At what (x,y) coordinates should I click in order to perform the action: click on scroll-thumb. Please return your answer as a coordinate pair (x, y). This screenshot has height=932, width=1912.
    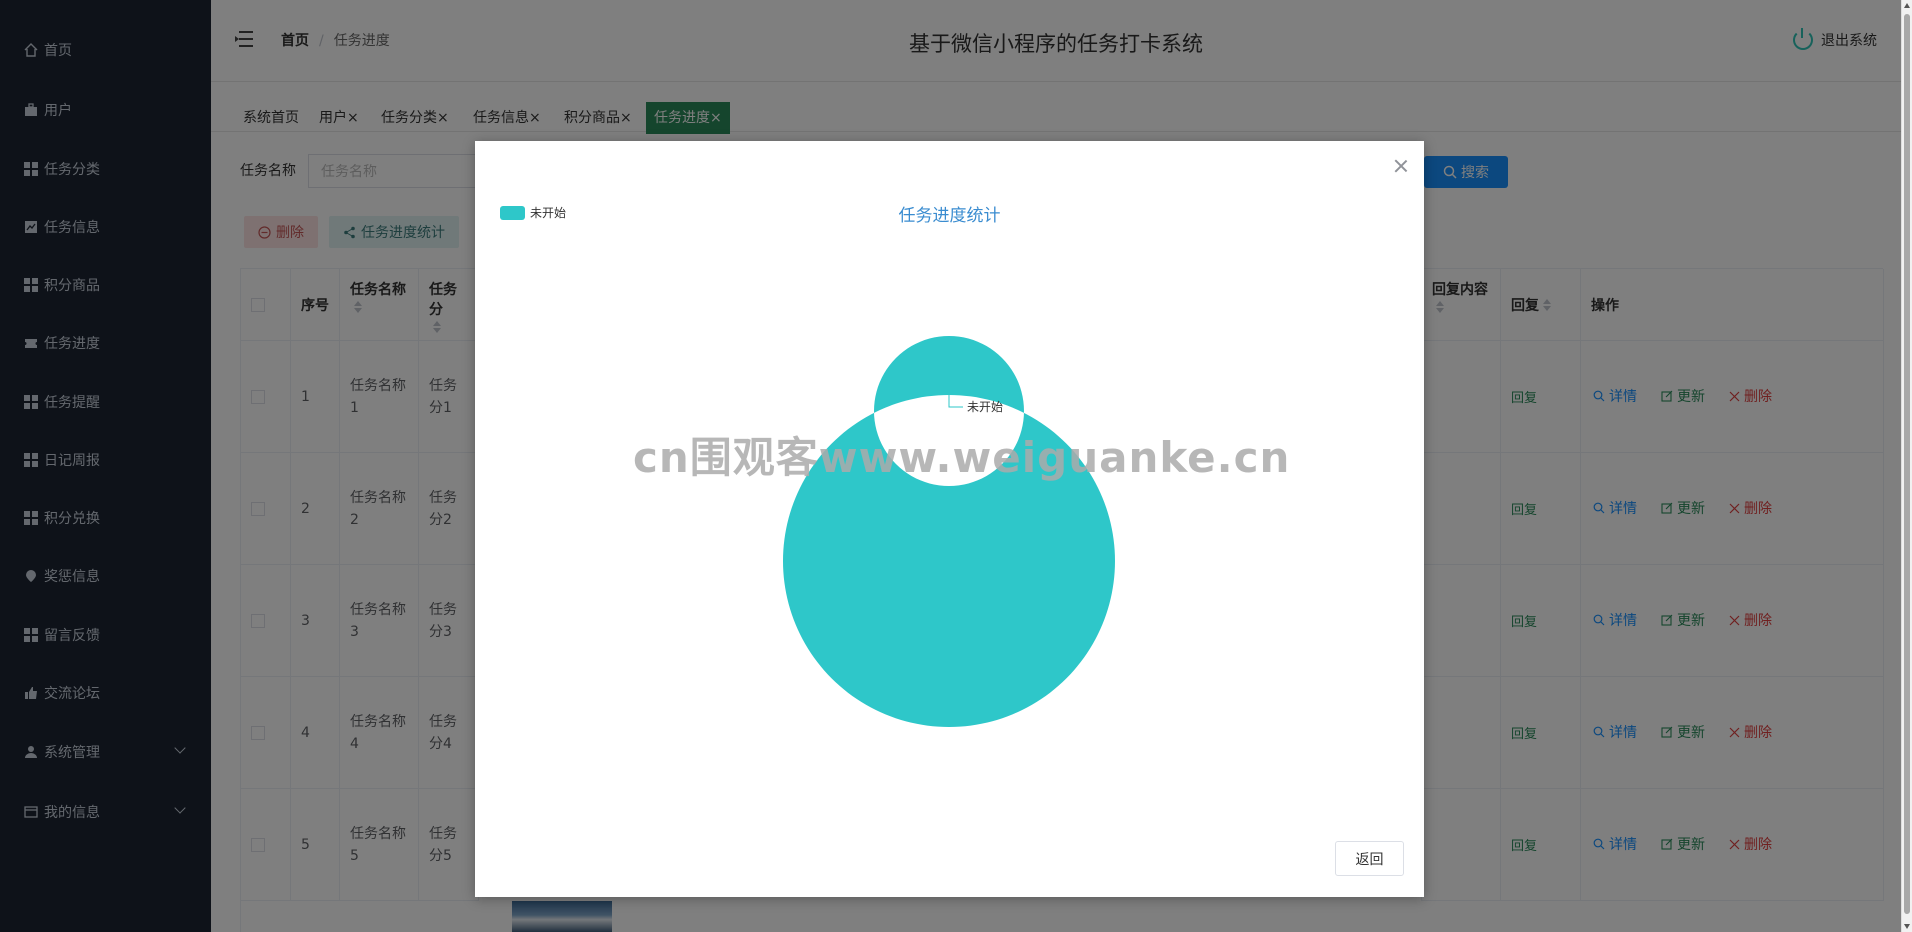
    Looking at the image, I should click on (1907, 464).